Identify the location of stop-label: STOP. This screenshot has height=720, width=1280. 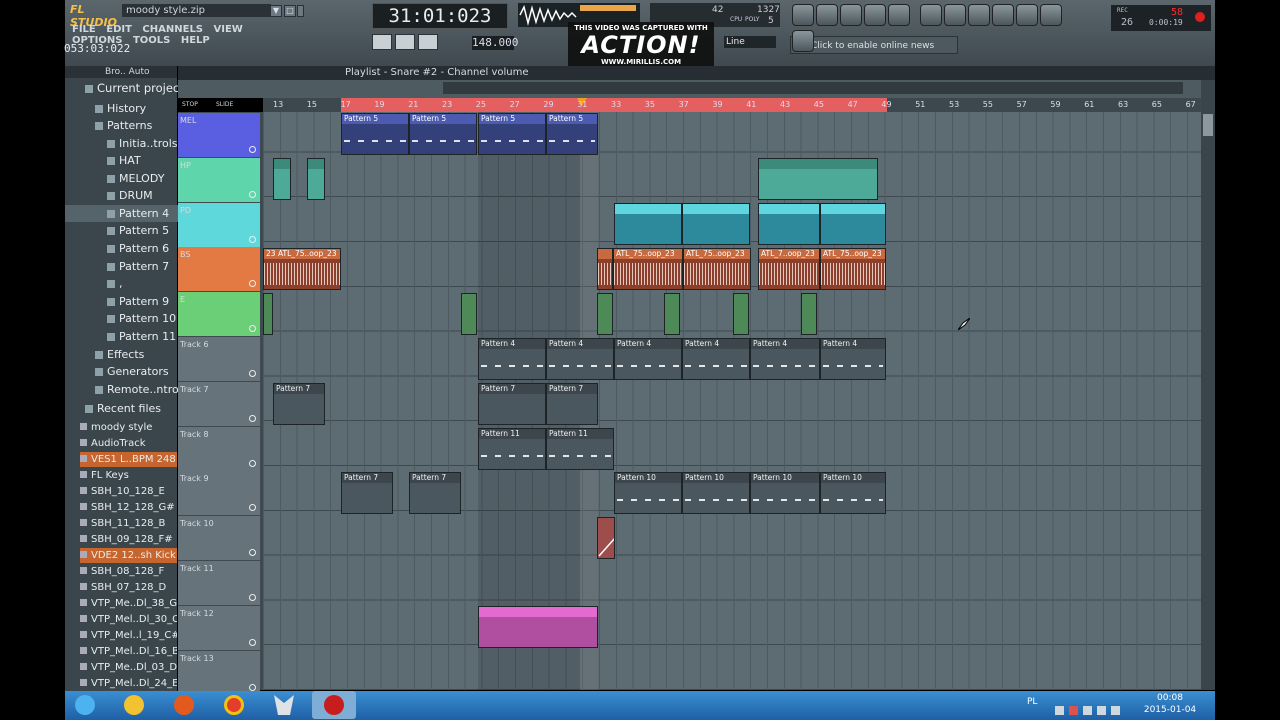
(190, 104).